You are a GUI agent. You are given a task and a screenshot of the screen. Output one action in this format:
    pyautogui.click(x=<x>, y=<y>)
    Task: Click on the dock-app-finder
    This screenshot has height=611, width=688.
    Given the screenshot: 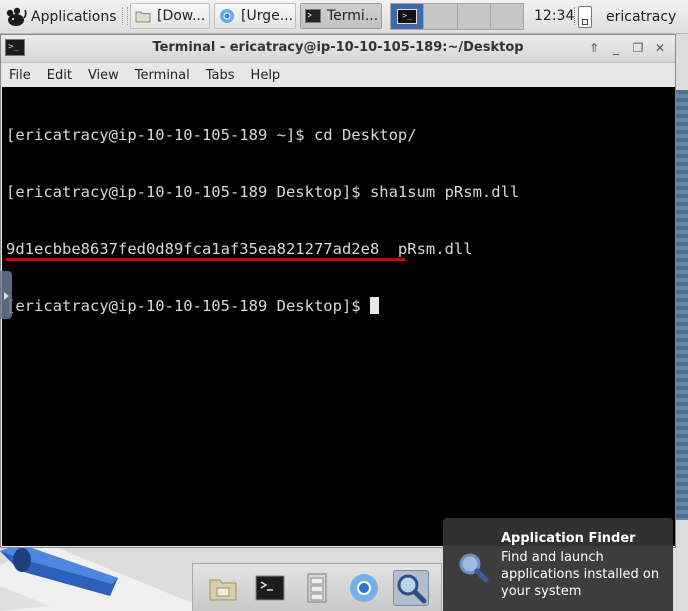 What is the action you would take?
    pyautogui.click(x=411, y=587)
    